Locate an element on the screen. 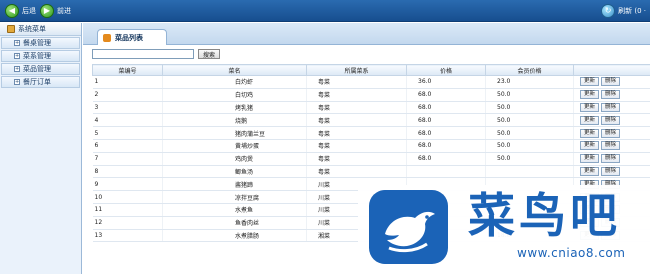  list-icon is located at coordinates (107, 37).